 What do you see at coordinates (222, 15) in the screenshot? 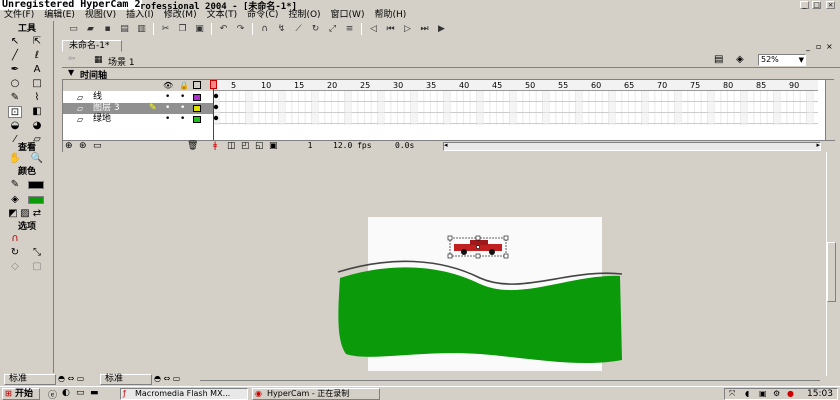
I see `menu-text: 文本(T)` at bounding box center [222, 15].